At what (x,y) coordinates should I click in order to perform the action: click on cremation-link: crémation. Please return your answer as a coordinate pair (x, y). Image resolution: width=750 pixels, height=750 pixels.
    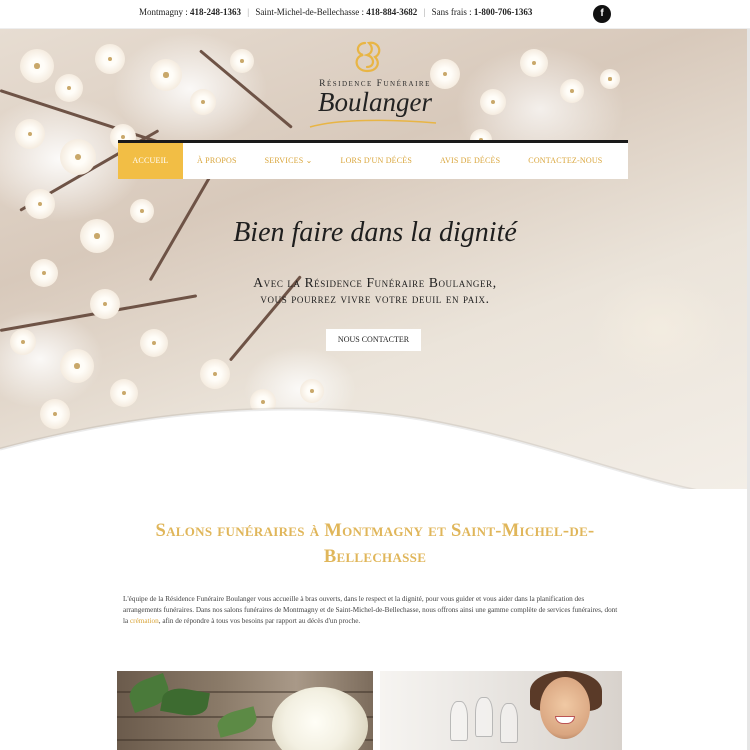
    Looking at the image, I should click on (144, 621).